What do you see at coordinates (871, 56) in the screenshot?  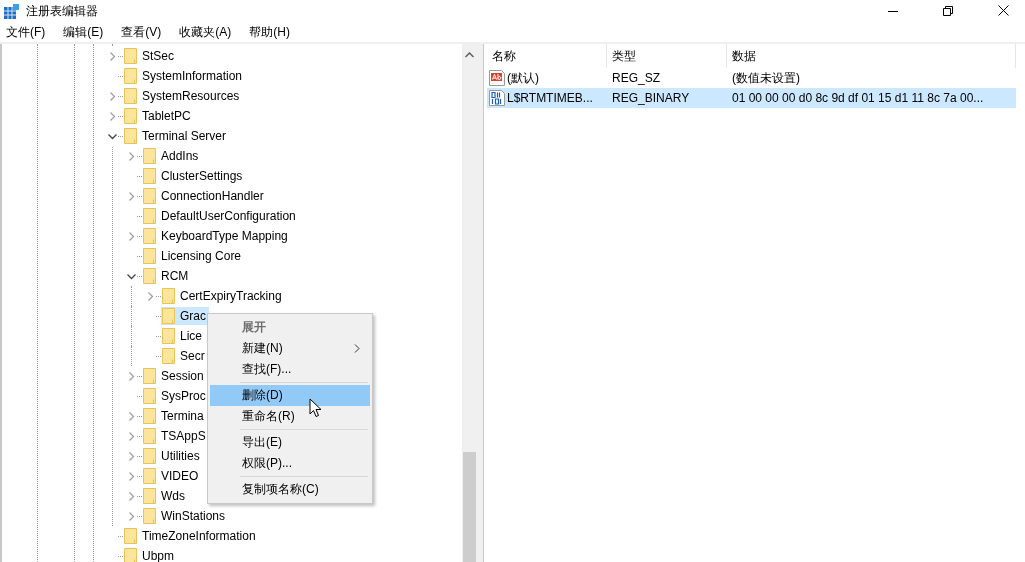 I see `column-header: 数据` at bounding box center [871, 56].